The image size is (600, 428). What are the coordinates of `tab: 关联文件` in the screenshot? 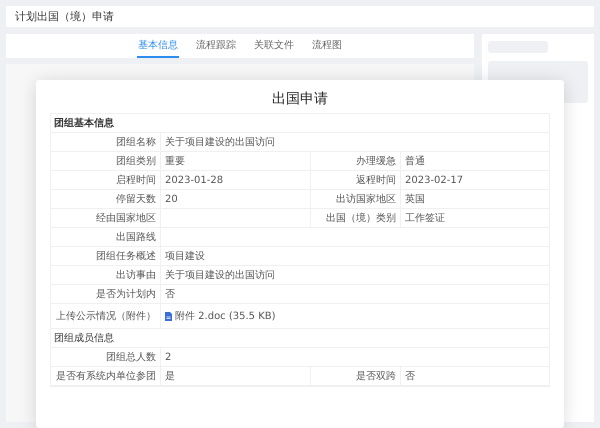 It's located at (274, 46).